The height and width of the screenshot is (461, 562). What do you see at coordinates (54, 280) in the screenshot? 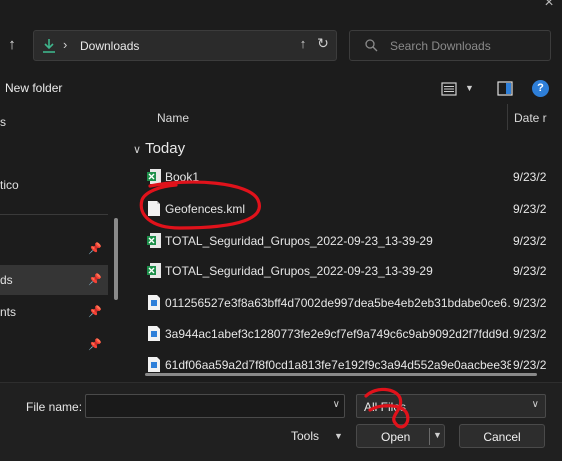
I see `sidebar-item-downloads: ds 📌` at bounding box center [54, 280].